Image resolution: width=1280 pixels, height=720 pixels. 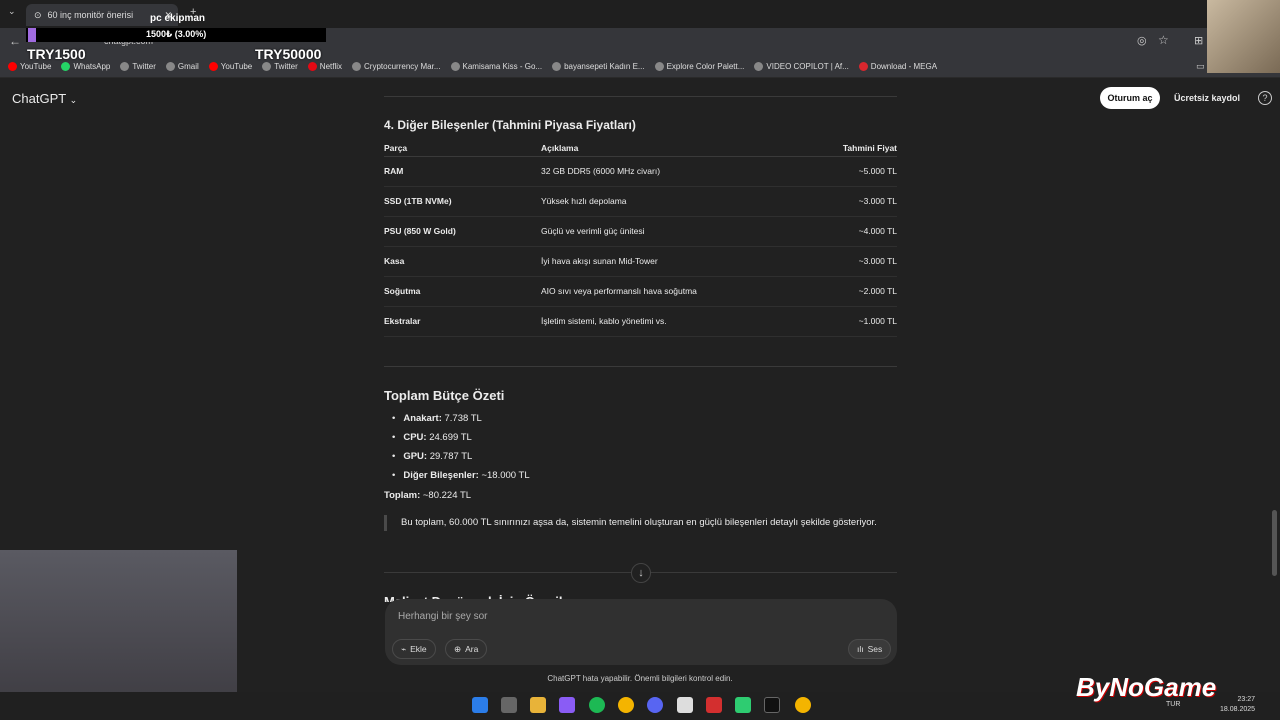 I want to click on budget-total: Toplam: ~80.224 TL, so click(x=427, y=495).